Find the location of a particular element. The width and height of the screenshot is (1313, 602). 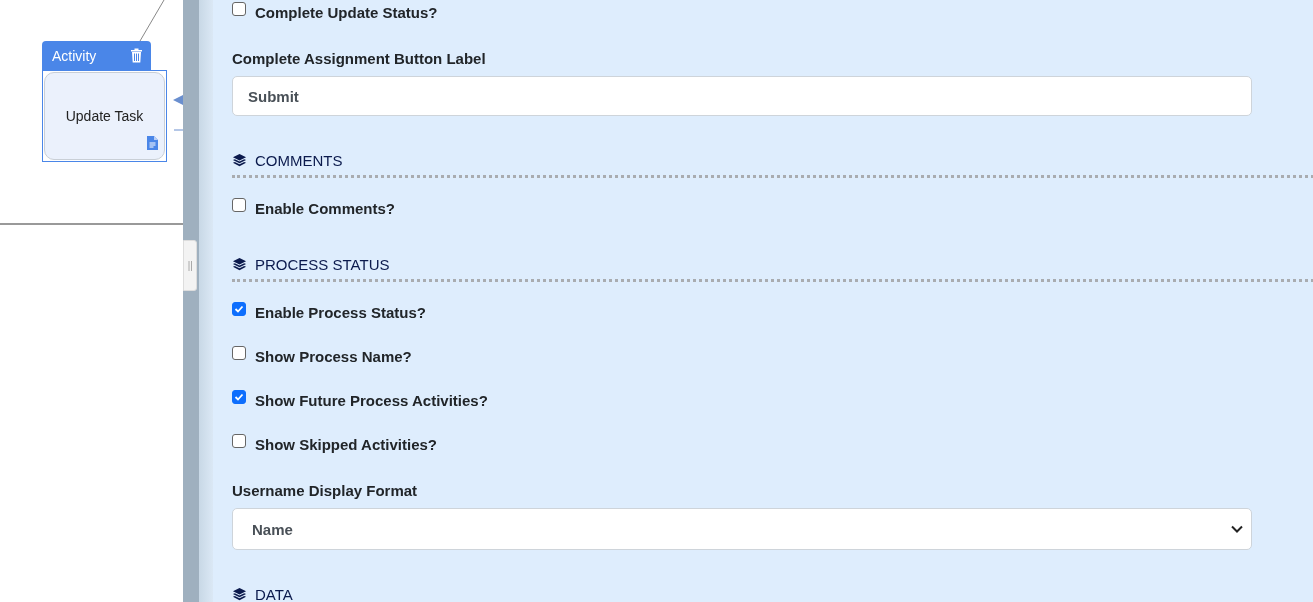

node-header: Activity is located at coordinates (96, 55).